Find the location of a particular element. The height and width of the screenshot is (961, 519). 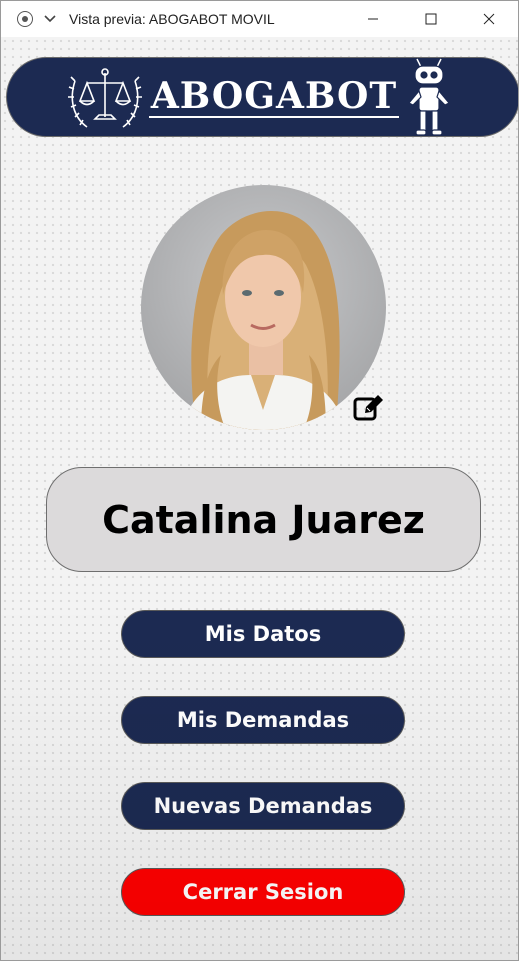

mis-demandas-button: Mis Demandas is located at coordinates (263, 720).